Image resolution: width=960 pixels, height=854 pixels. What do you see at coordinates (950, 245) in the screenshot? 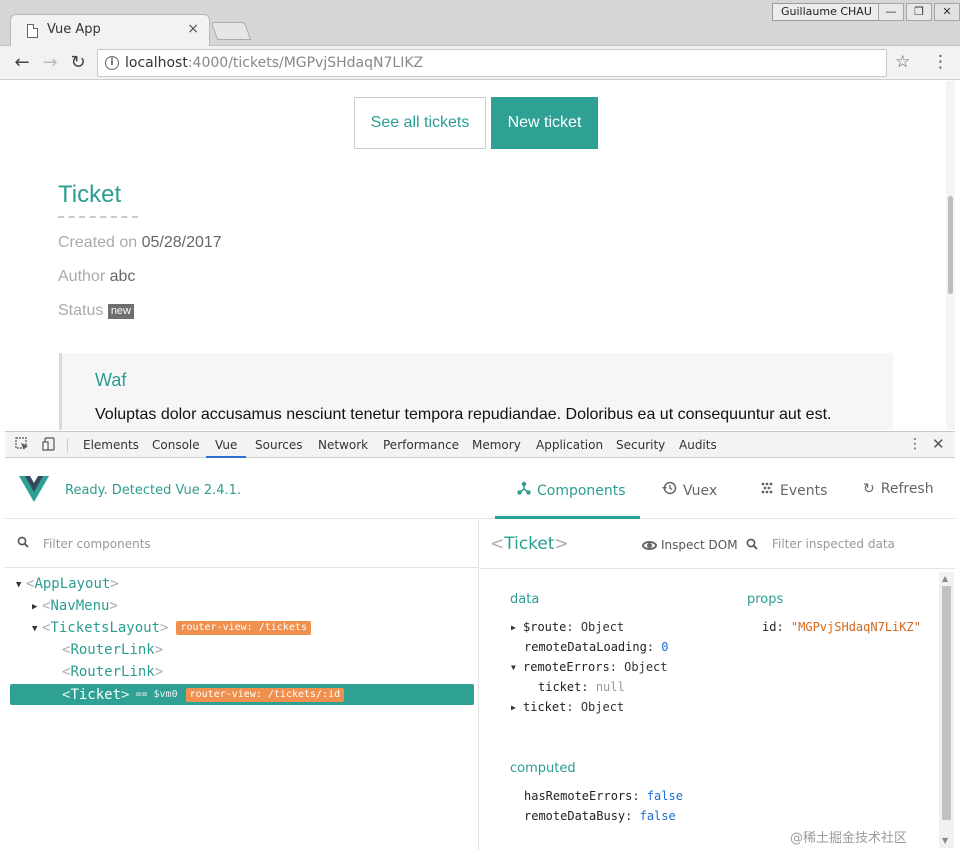
I see `page-scrollbar-thumb` at bounding box center [950, 245].